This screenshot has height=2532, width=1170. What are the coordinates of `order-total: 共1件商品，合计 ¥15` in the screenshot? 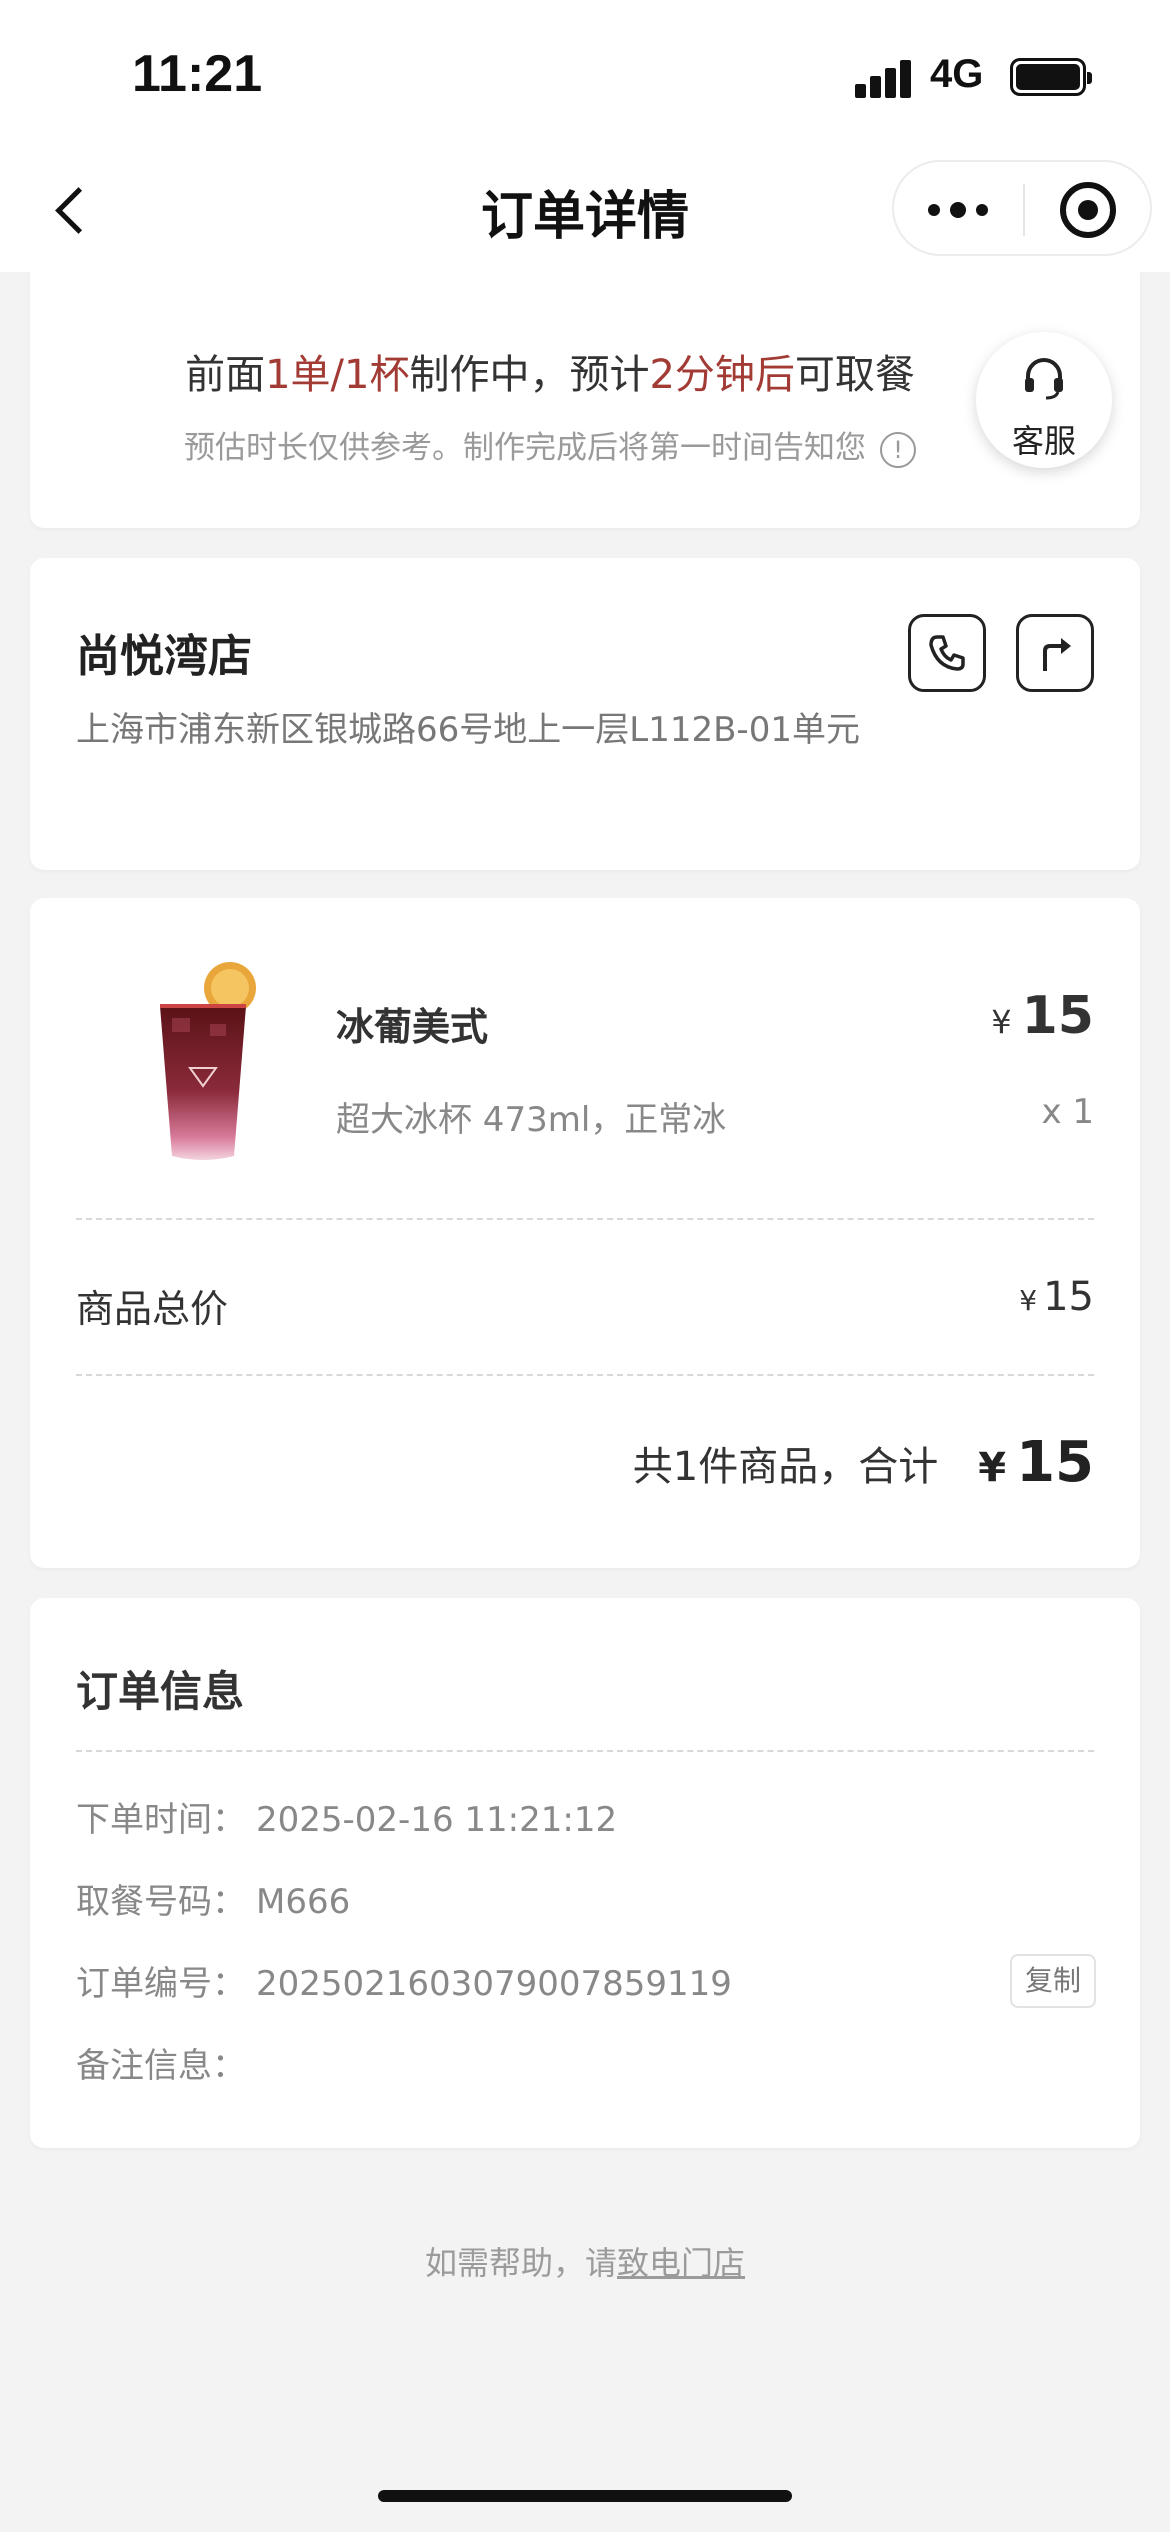 It's located at (863, 1462).